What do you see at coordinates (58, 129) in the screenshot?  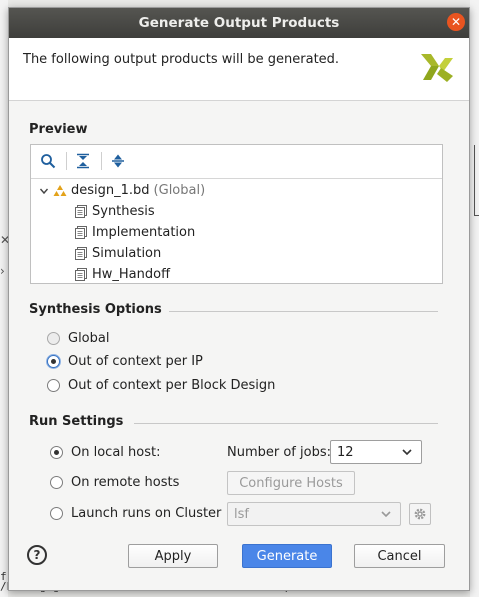 I see `preview-section-title: Preview` at bounding box center [58, 129].